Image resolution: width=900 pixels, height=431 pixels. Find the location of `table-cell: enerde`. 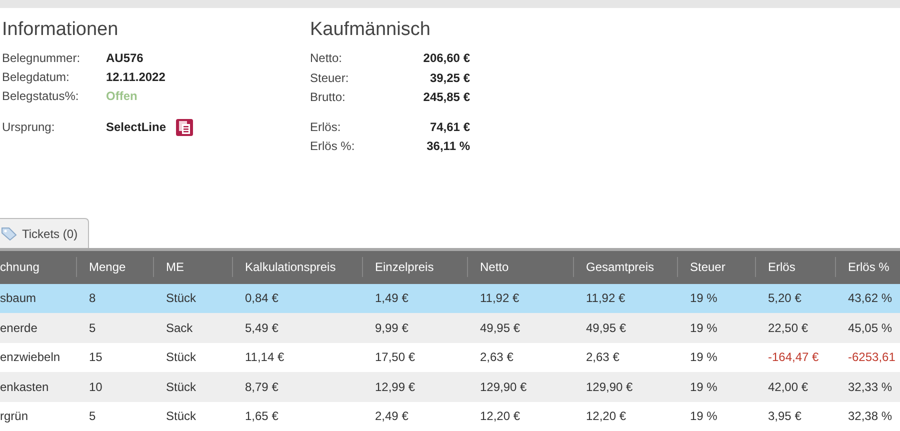

table-cell: enerde is located at coordinates (38, 327).